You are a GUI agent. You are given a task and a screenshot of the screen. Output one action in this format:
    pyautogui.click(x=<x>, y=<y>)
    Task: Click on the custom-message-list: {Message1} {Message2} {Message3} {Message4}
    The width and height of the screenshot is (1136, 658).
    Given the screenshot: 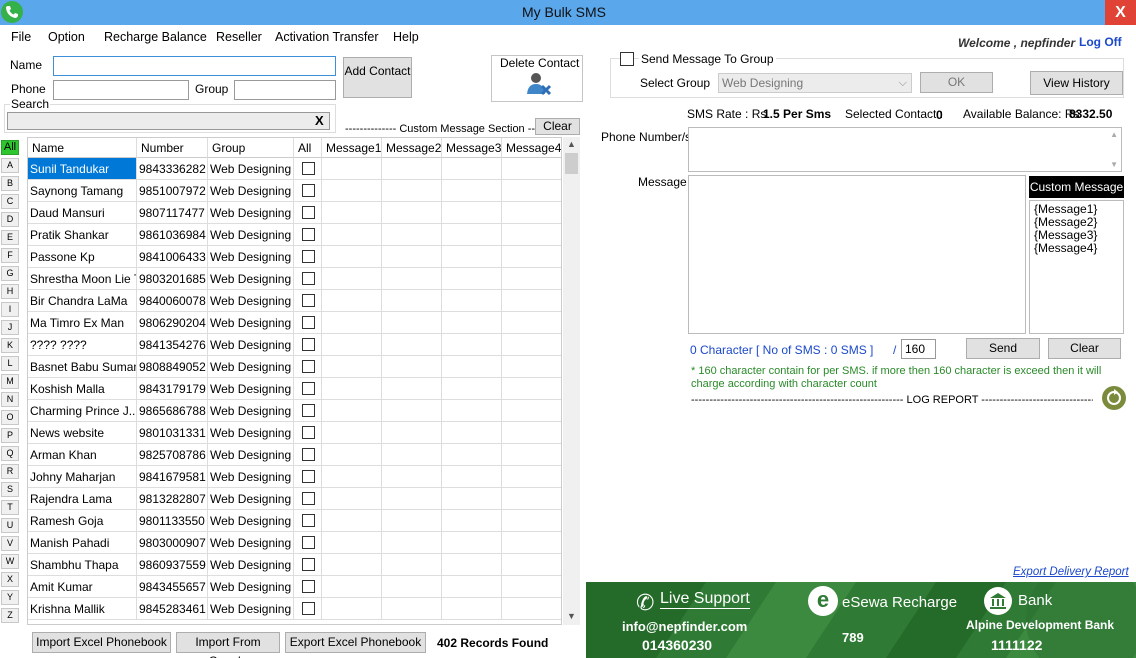 What is the action you would take?
    pyautogui.click(x=1076, y=267)
    